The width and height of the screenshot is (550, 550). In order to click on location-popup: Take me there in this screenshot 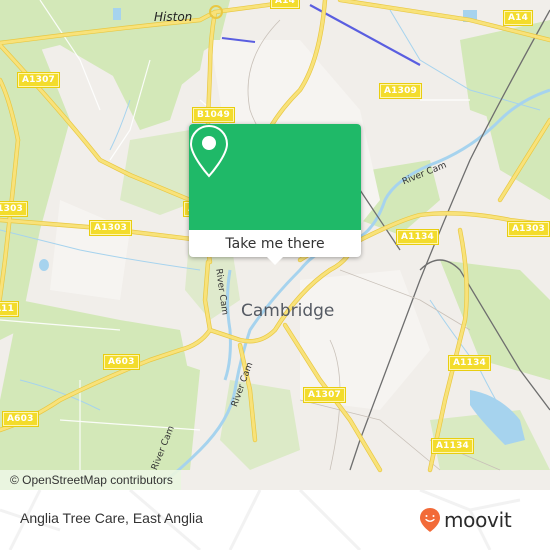, I will do `click(275, 194)`.